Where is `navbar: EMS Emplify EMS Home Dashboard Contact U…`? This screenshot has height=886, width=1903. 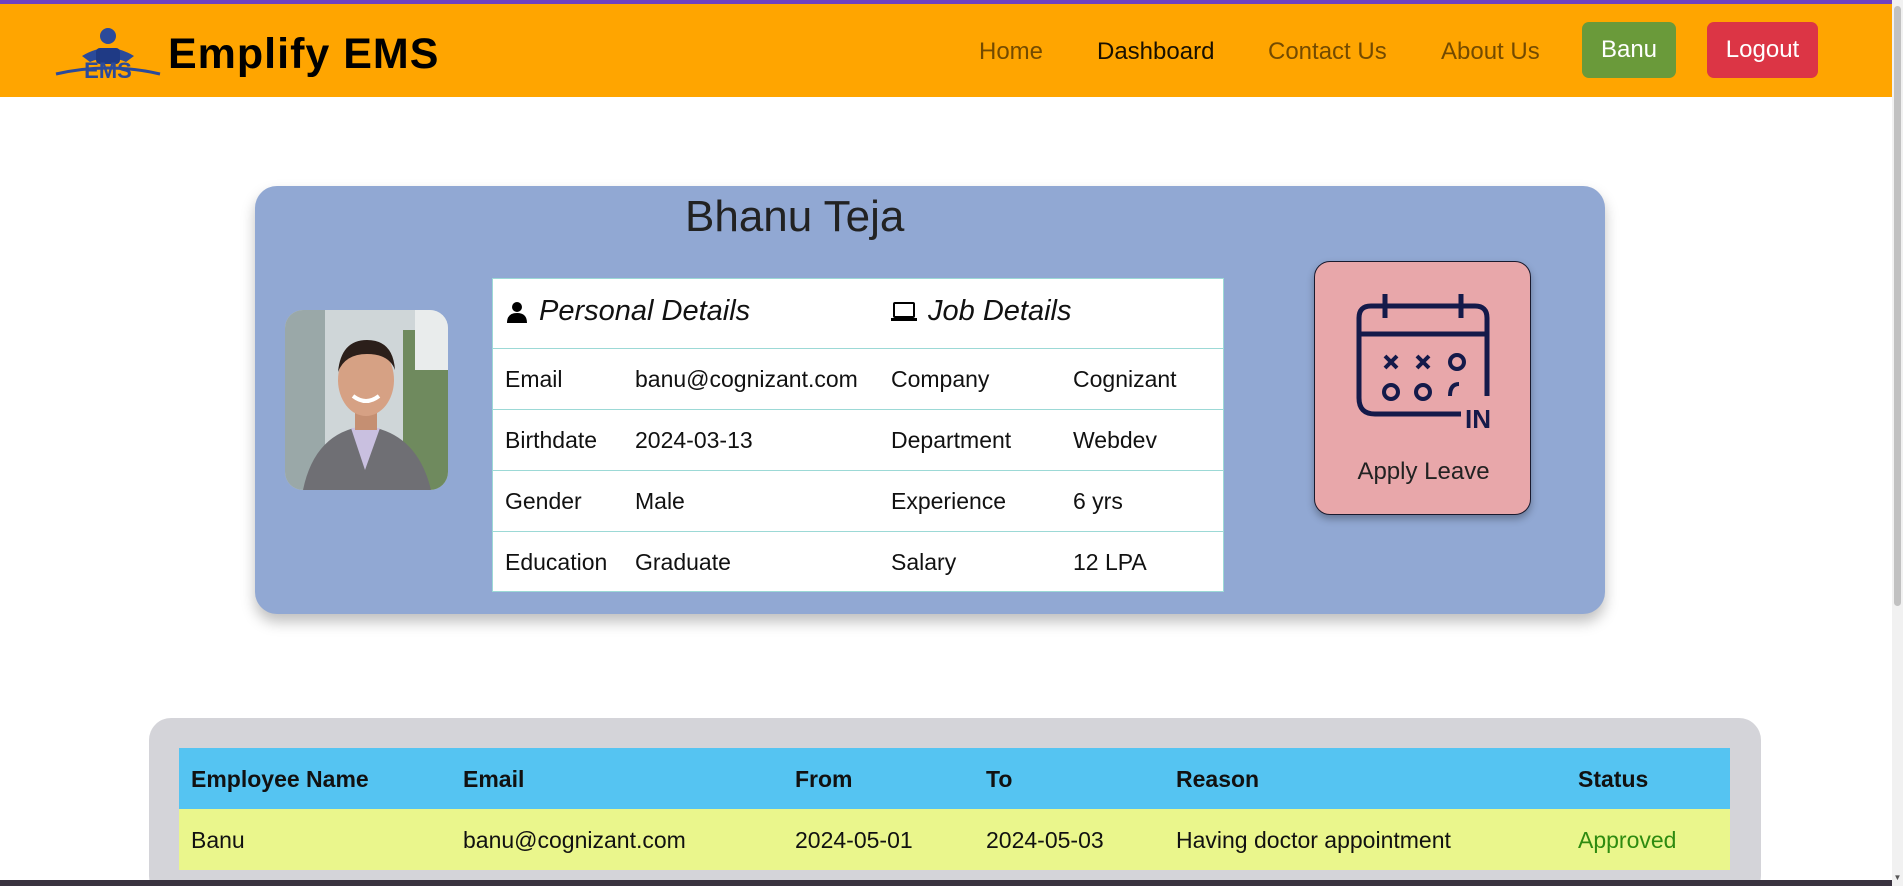
navbar: EMS Emplify EMS Home Dashboard Contact U… is located at coordinates (946, 50).